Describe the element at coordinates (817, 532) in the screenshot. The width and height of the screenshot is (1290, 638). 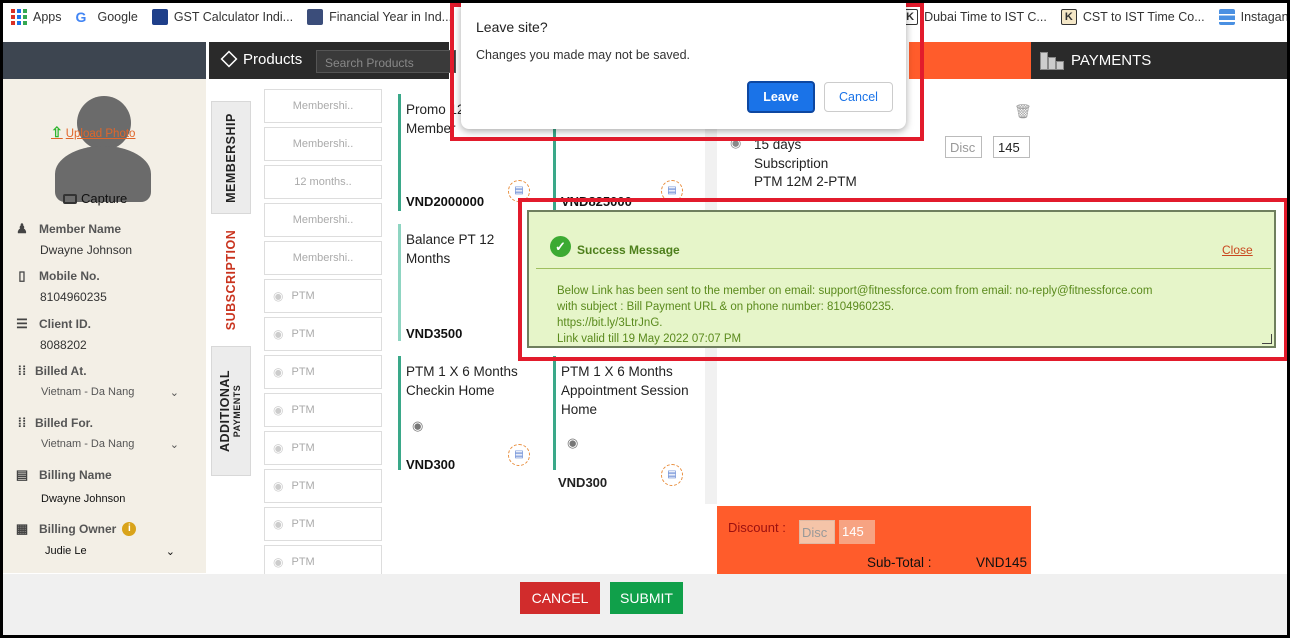
I see `discount-input: Disc` at that location.